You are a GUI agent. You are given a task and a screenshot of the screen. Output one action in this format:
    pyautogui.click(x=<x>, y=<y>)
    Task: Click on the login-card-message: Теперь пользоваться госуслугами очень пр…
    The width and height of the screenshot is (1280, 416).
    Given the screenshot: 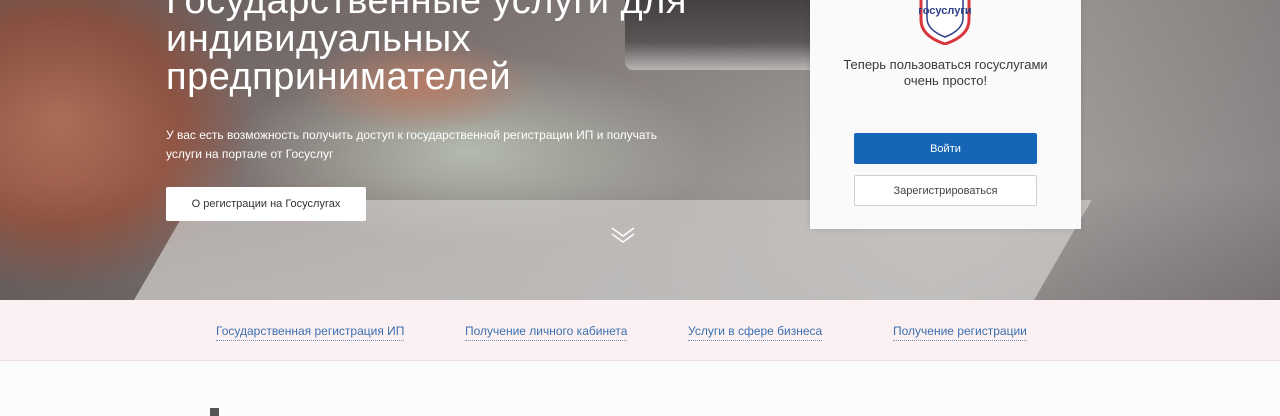 What is the action you would take?
    pyautogui.click(x=945, y=72)
    